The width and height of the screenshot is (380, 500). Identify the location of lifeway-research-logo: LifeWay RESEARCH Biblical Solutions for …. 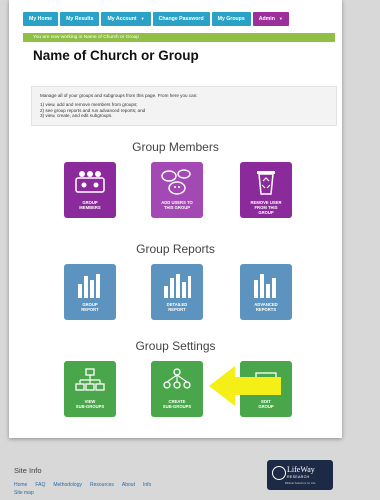
(300, 475).